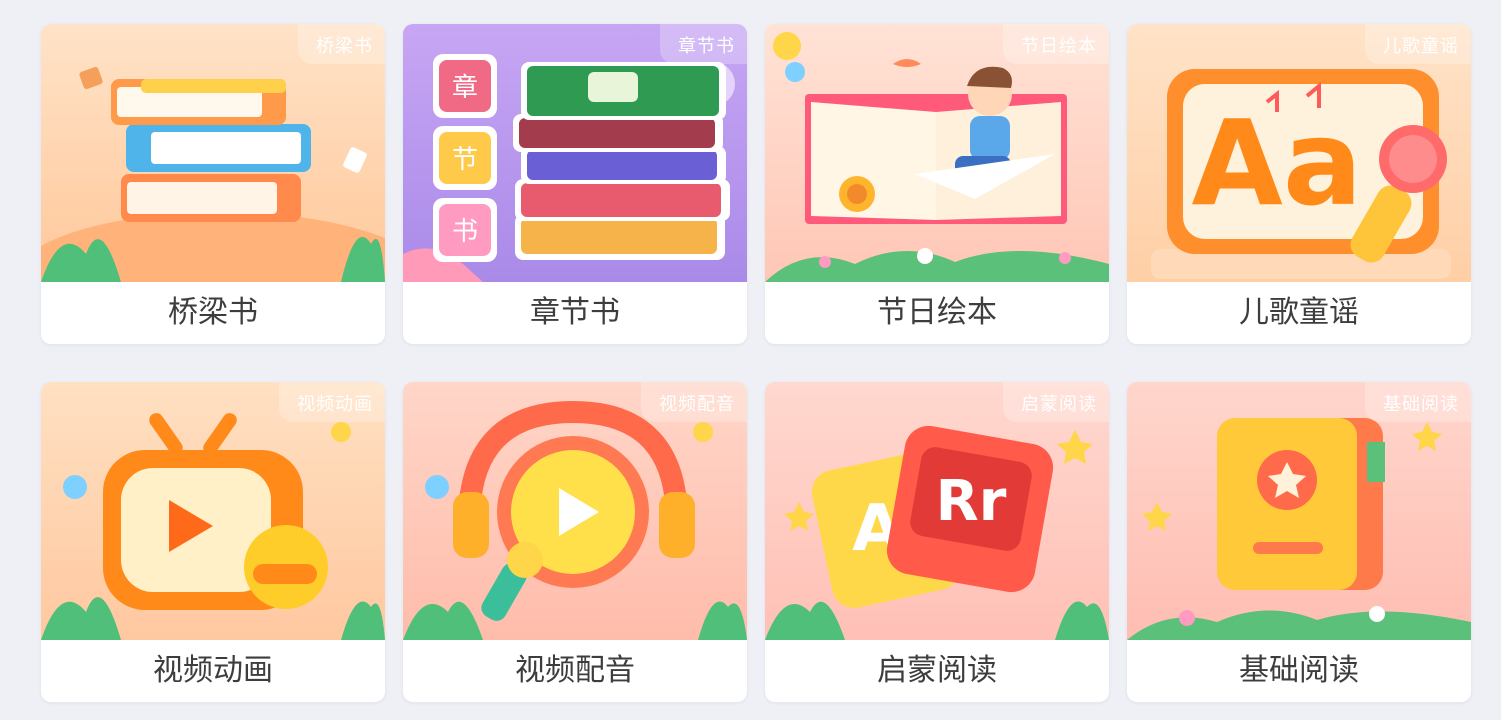 This screenshot has height=720, width=1501. Describe the element at coordinates (465, 232) in the screenshot. I see `side-char-3: 书` at that location.